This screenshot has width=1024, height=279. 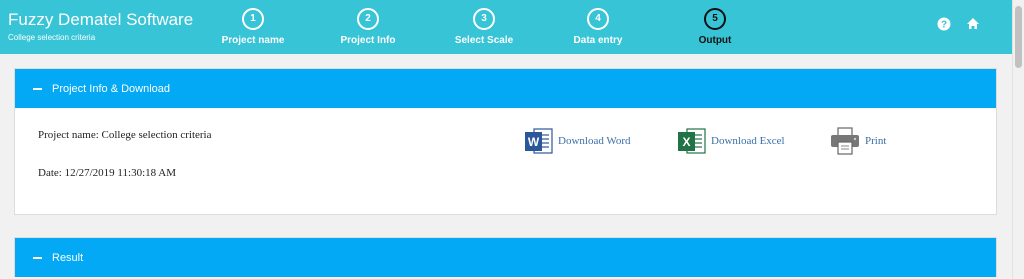 What do you see at coordinates (484, 19) in the screenshot?
I see `step-number: 3` at bounding box center [484, 19].